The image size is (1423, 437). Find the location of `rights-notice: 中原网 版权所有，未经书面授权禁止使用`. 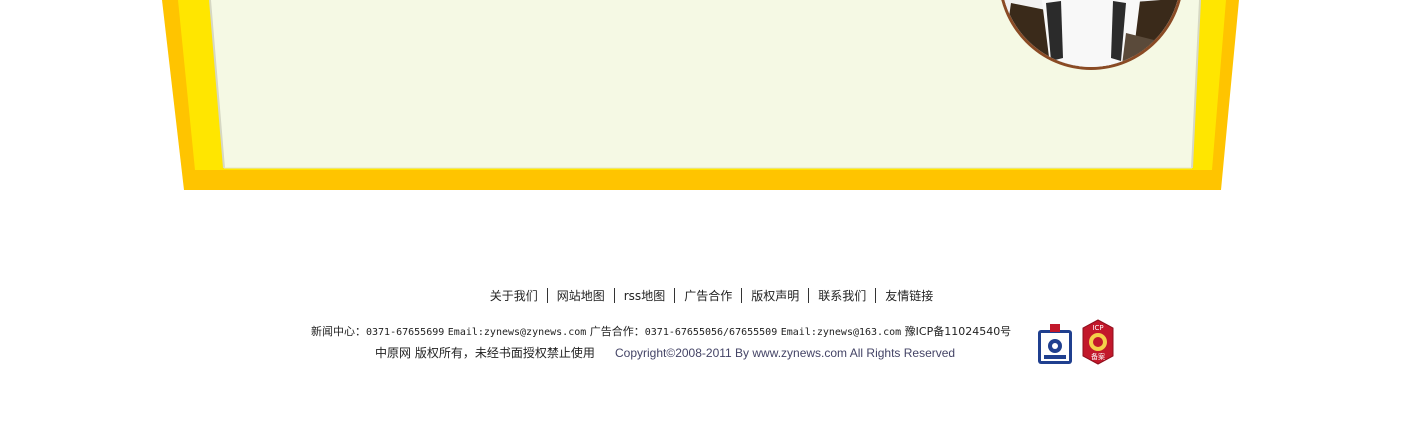

rights-notice: 中原网 版权所有，未经书面授权禁止使用 is located at coordinates (485, 353).